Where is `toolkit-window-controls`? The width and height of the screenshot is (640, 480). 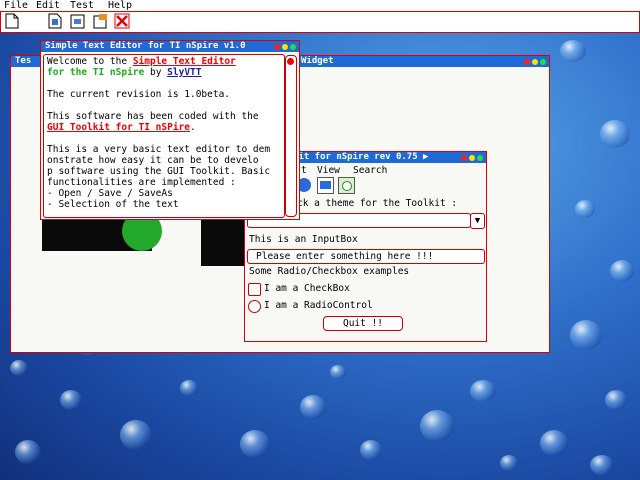
toolkit-window-controls is located at coordinates (471, 157).